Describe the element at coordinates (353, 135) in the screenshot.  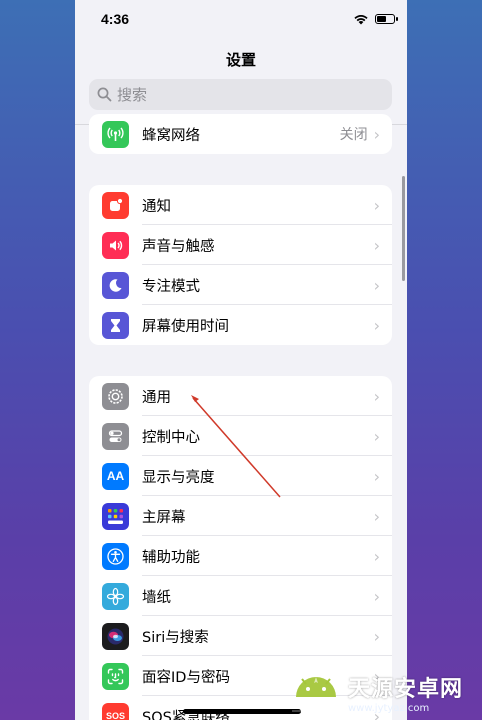
I see `settings-row-value: 关闭` at that location.